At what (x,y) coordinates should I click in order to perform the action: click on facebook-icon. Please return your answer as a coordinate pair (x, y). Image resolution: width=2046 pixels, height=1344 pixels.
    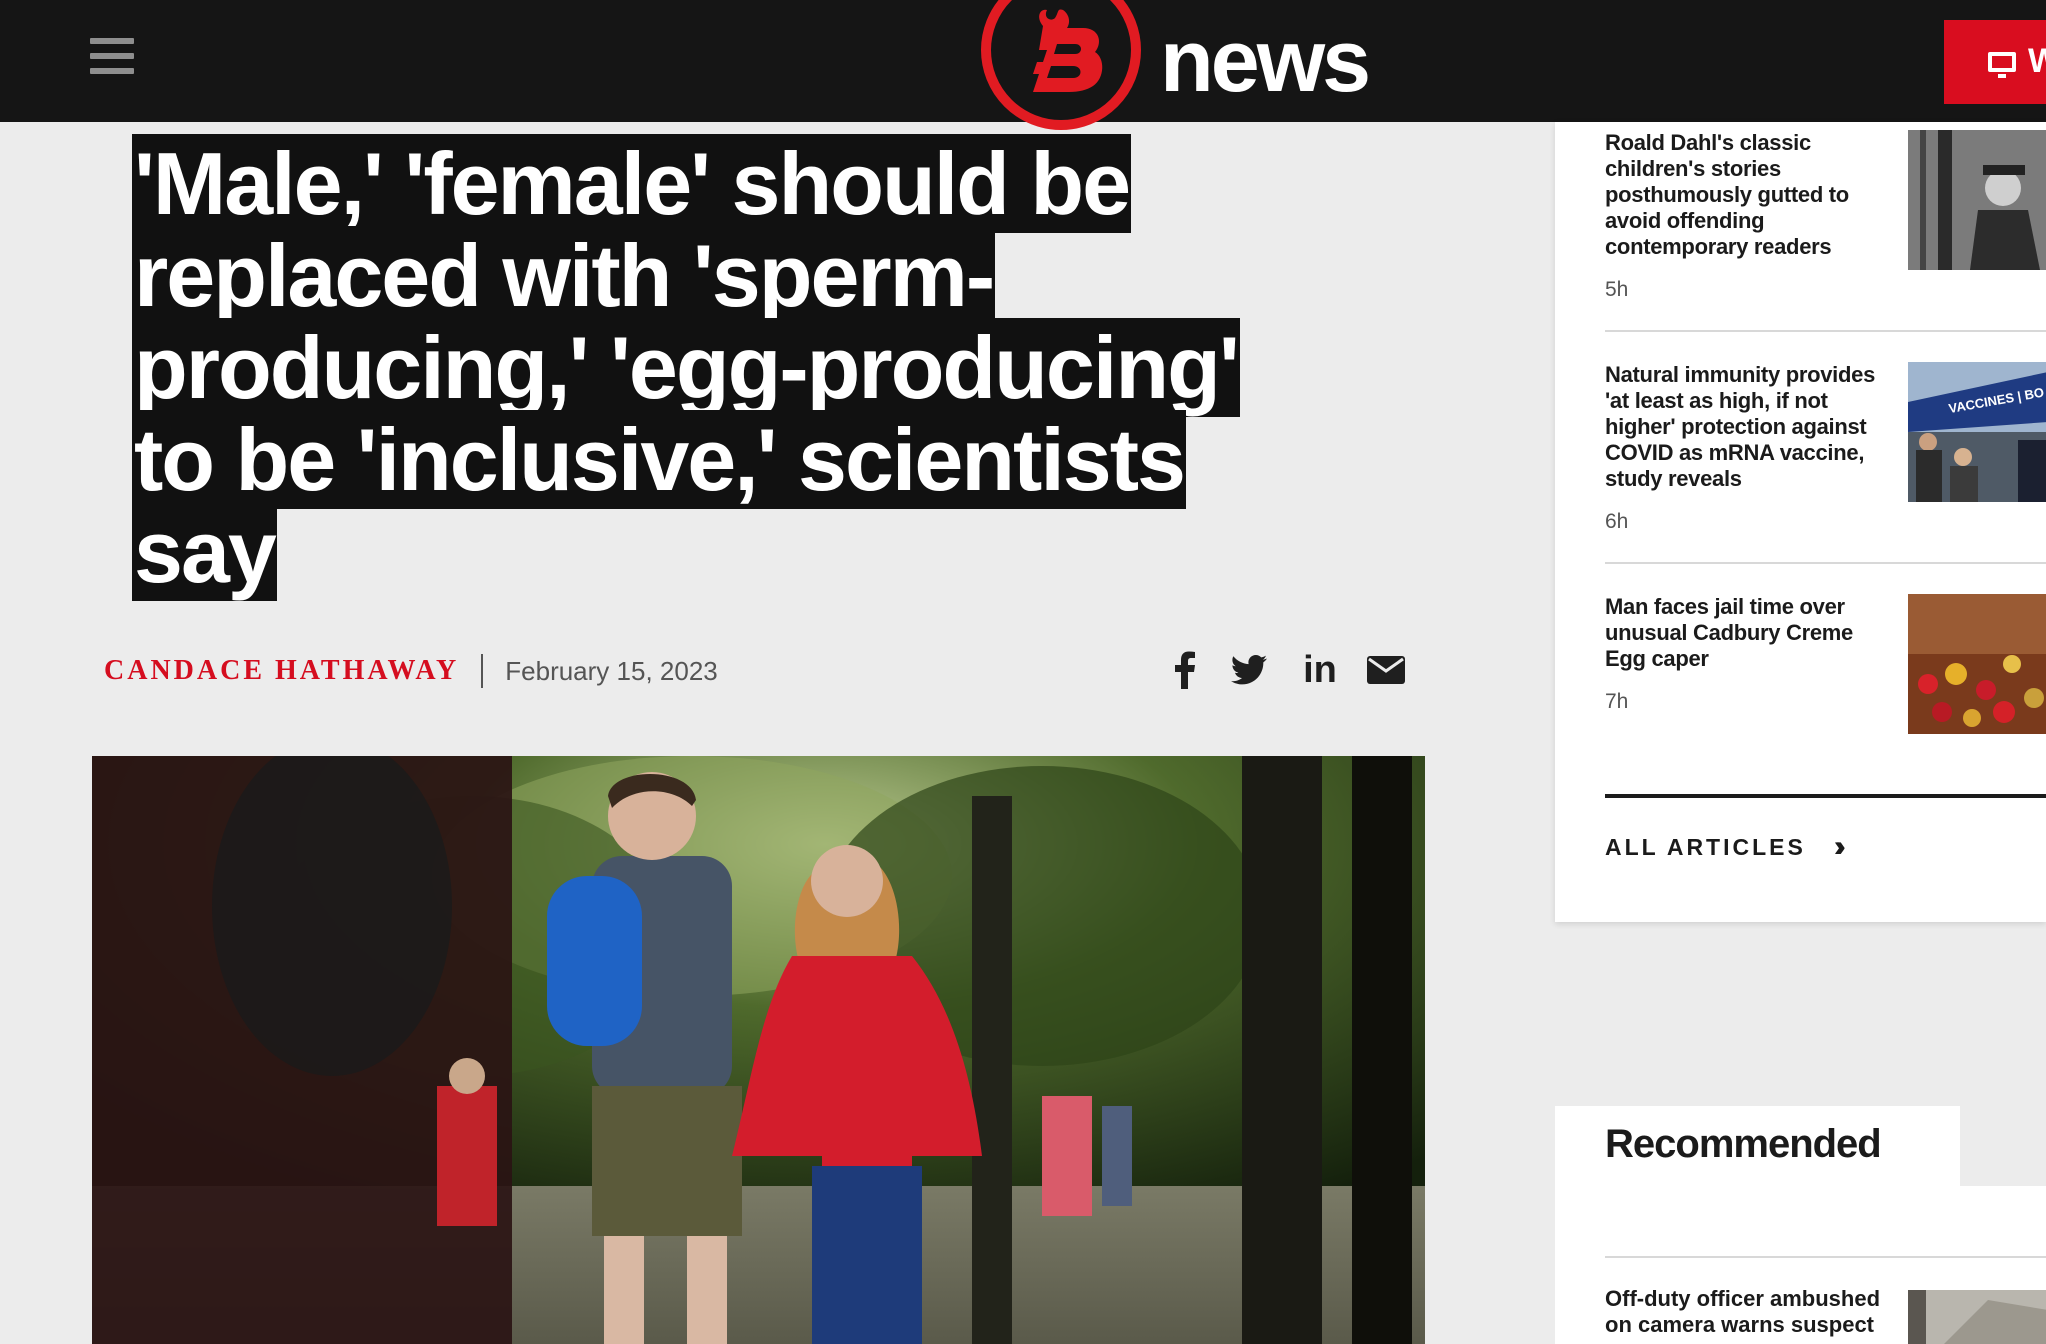
    Looking at the image, I should click on (1185, 670).